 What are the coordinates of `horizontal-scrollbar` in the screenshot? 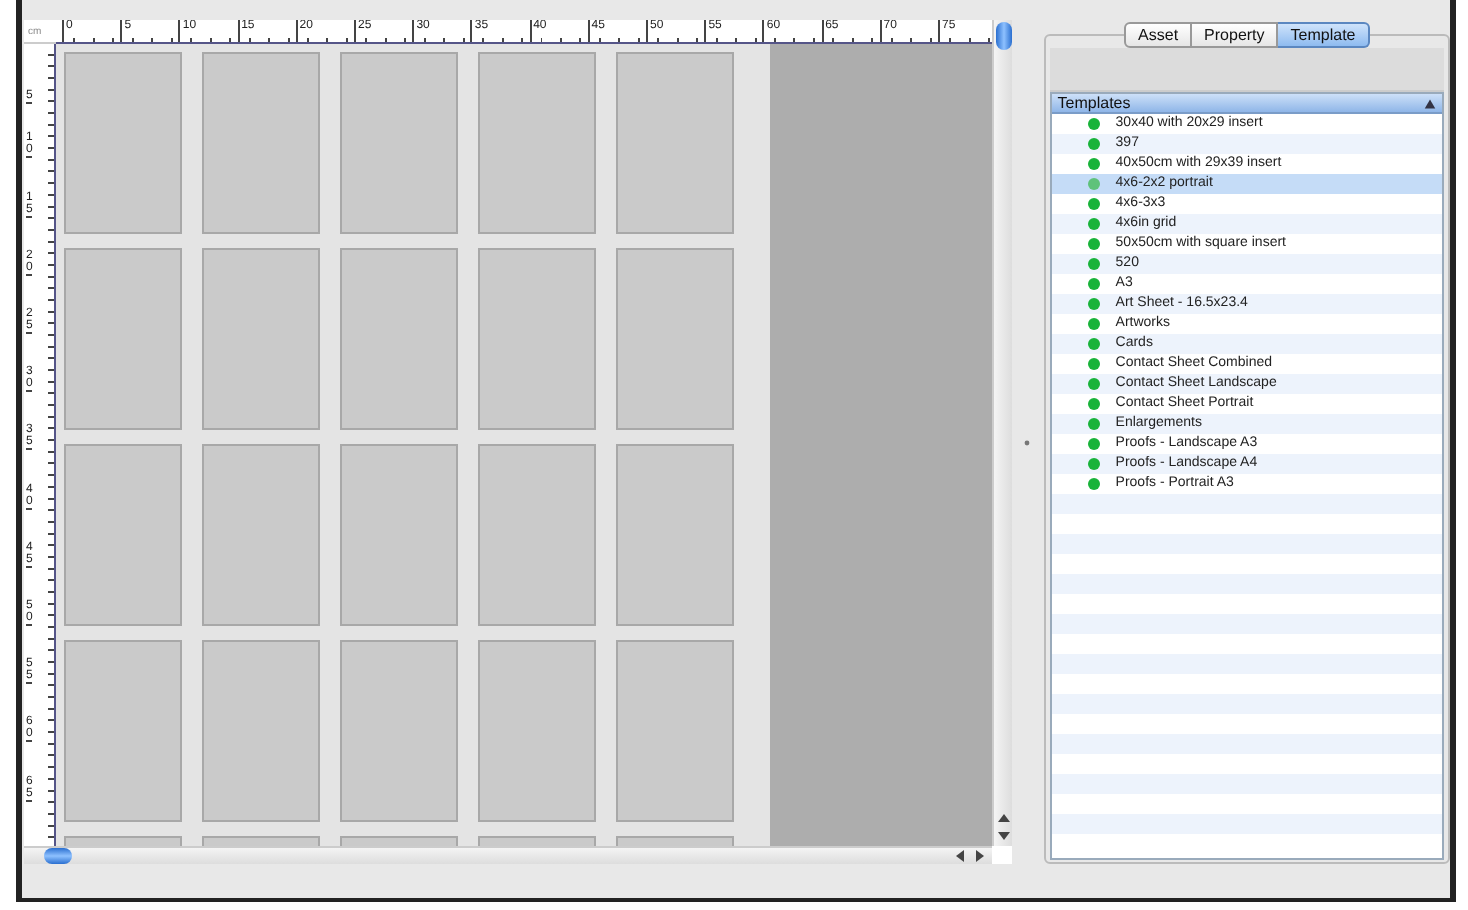 It's located at (508, 855).